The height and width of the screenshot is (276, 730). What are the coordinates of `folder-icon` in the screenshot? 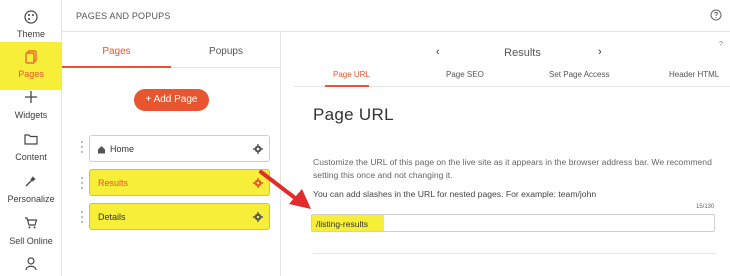 It's located at (31, 139).